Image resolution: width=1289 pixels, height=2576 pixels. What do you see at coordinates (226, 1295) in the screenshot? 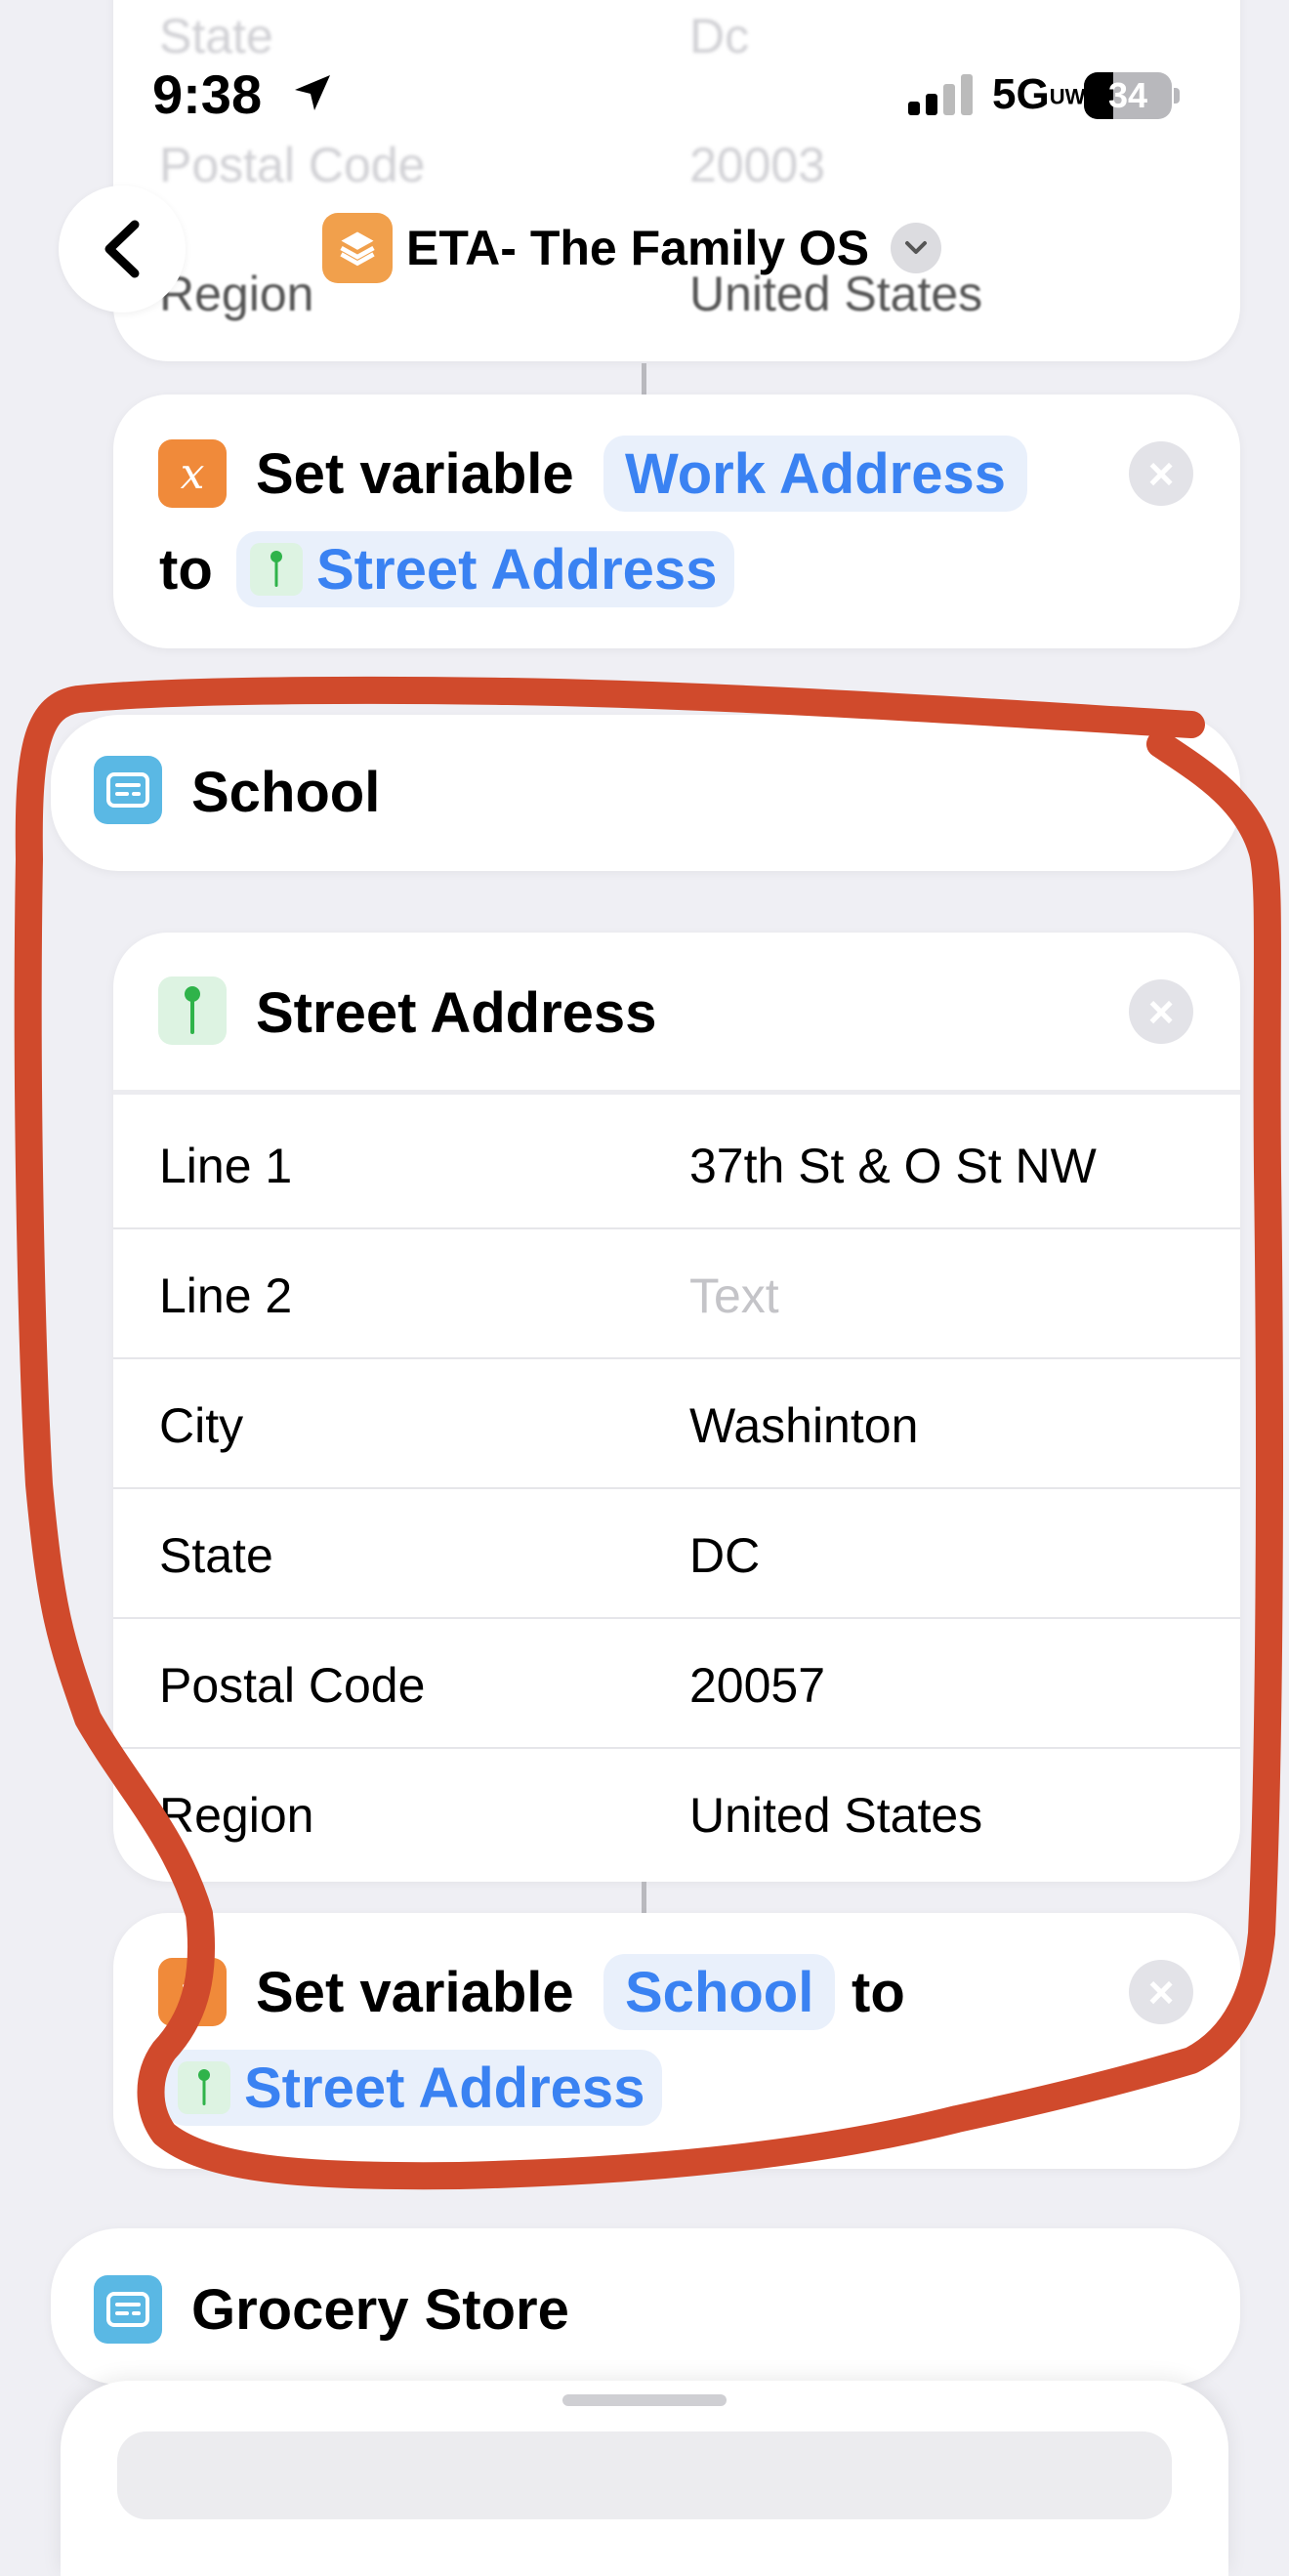
I see `row-line2-label: Line 2` at bounding box center [226, 1295].